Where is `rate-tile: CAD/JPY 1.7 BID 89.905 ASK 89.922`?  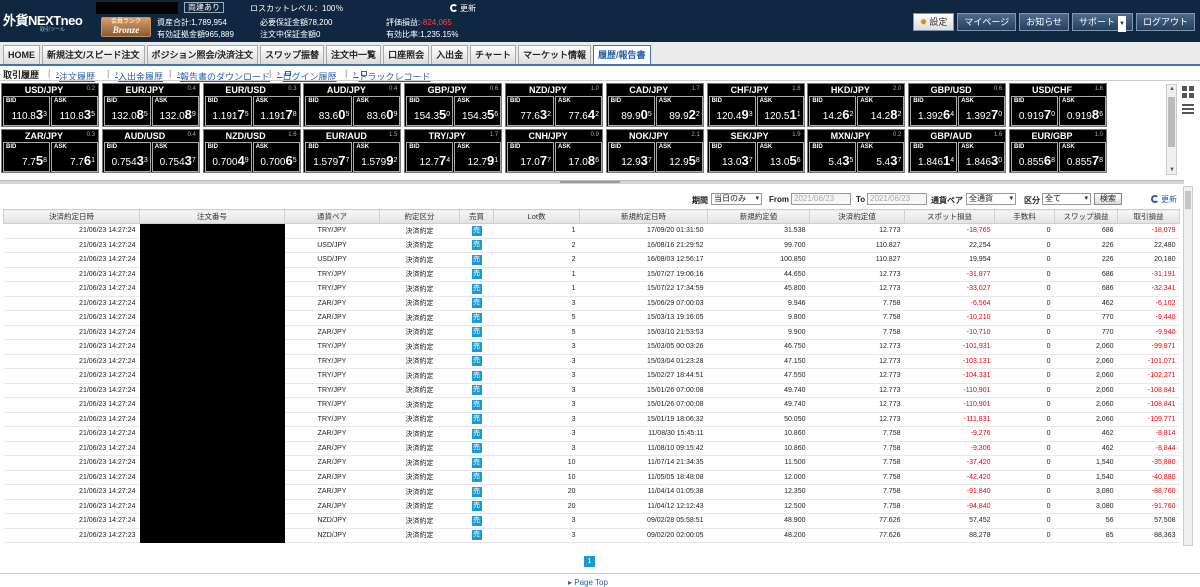
rate-tile: CAD/JPY 1.7 BID 89.905 ASK 89.922 is located at coordinates (654, 105).